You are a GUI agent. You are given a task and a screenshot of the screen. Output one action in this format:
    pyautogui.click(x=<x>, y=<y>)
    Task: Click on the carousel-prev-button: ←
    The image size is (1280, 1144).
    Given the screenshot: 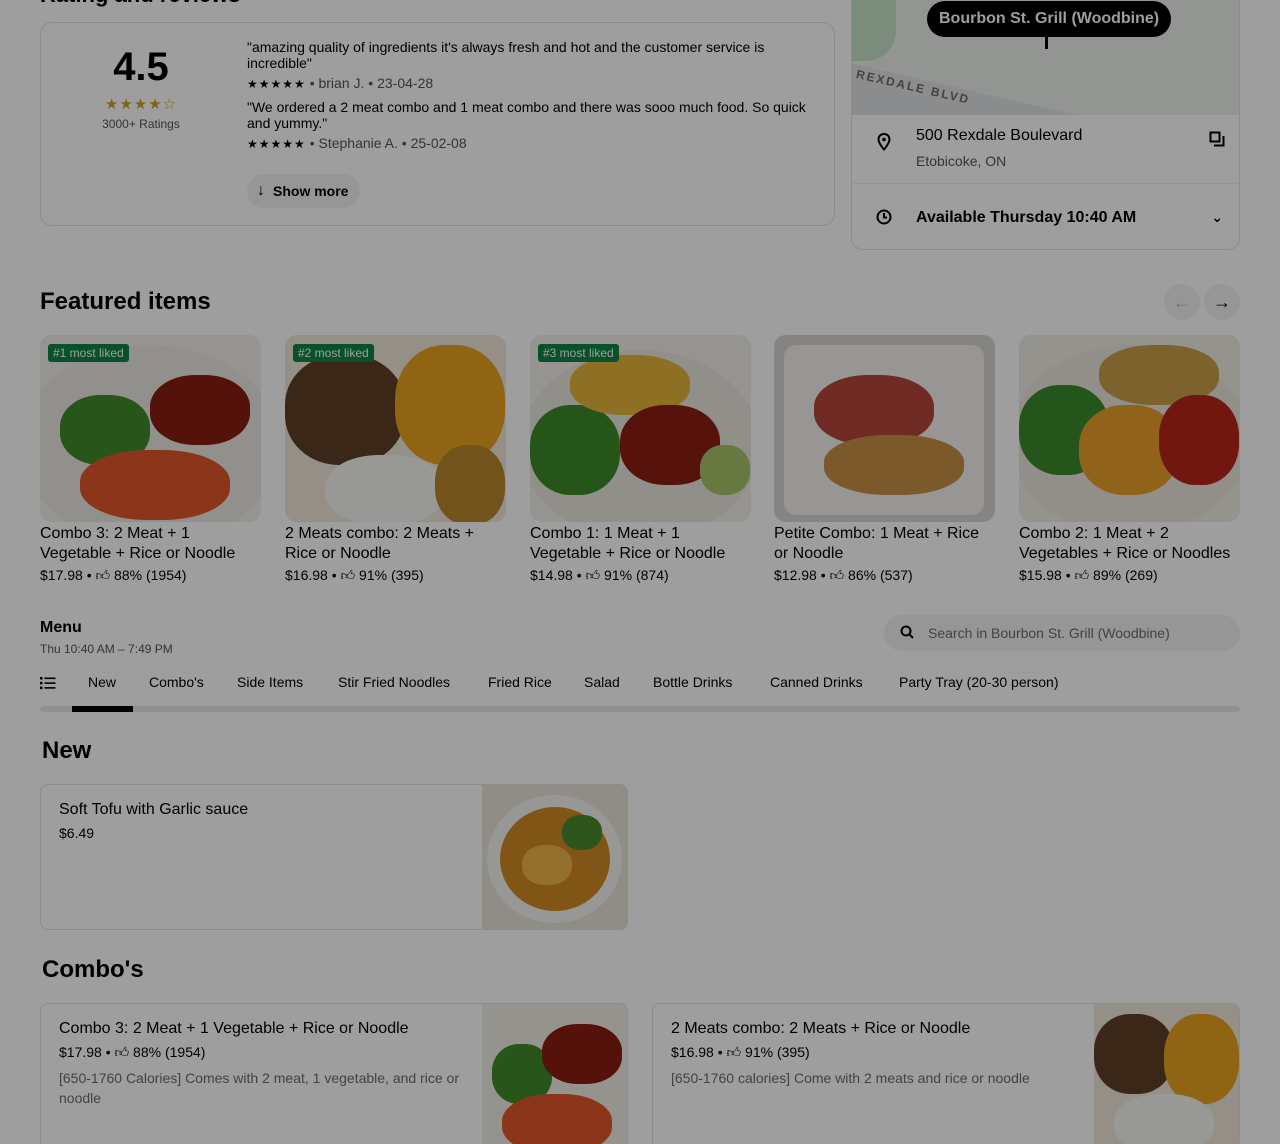 What is the action you would take?
    pyautogui.click(x=1182, y=302)
    